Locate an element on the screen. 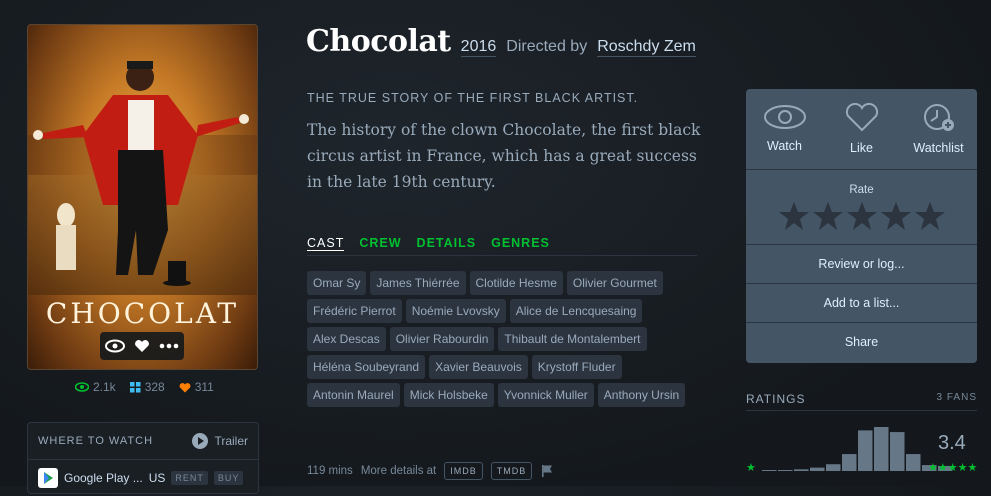 This screenshot has height=496, width=991. watch-button: Watch is located at coordinates (784, 129).